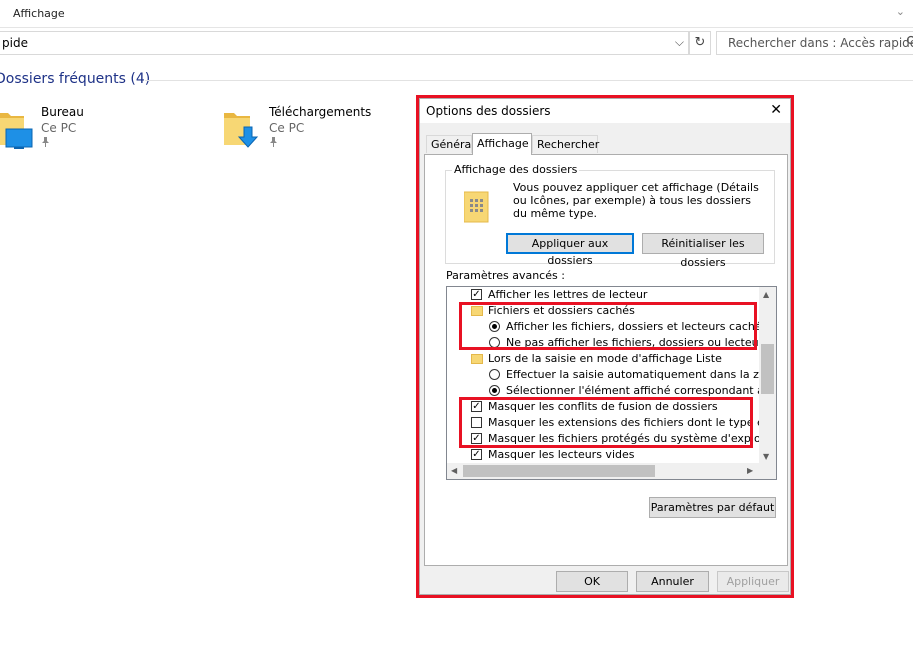  I want to click on scroll-up-icon: ▲, so click(766, 294).